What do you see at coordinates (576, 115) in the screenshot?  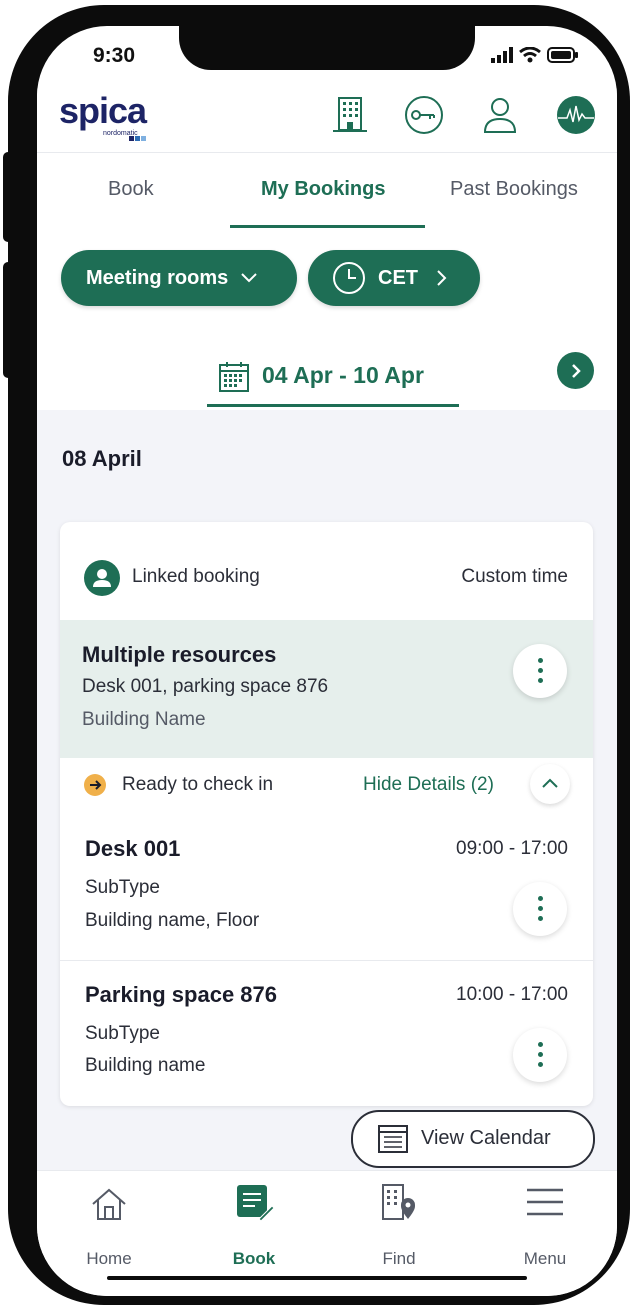 I see `avatar-icon` at bounding box center [576, 115].